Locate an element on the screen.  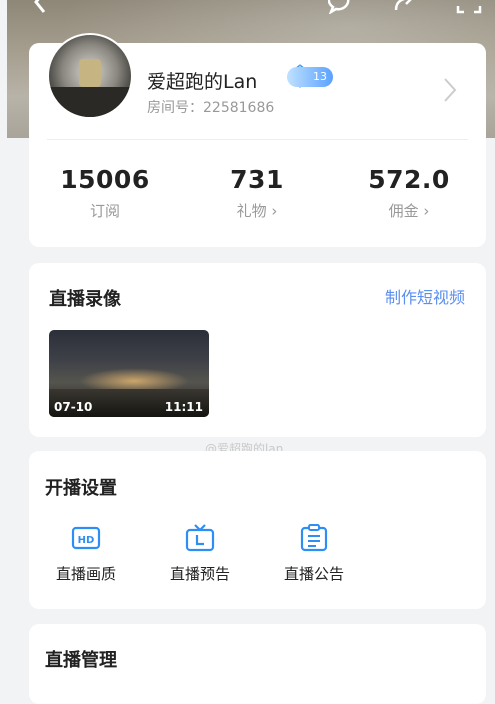
recording-time: 11:11 is located at coordinates (183, 407).